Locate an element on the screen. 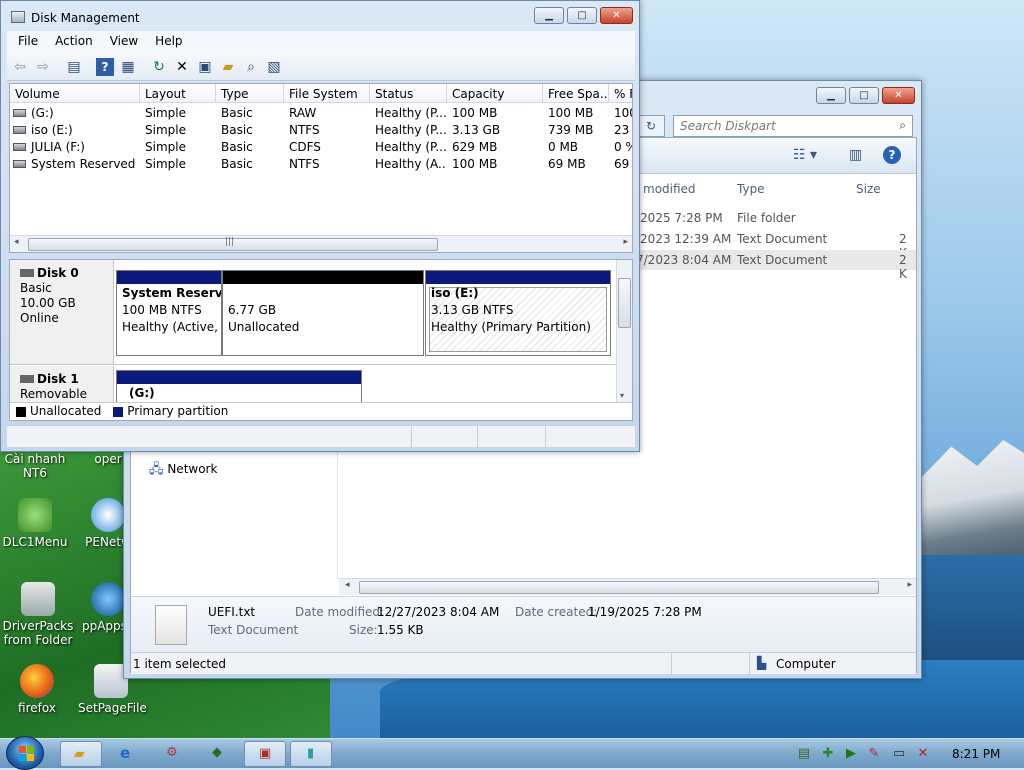 The image size is (1024, 770). delete-icon: ✕ is located at coordinates (182, 67).